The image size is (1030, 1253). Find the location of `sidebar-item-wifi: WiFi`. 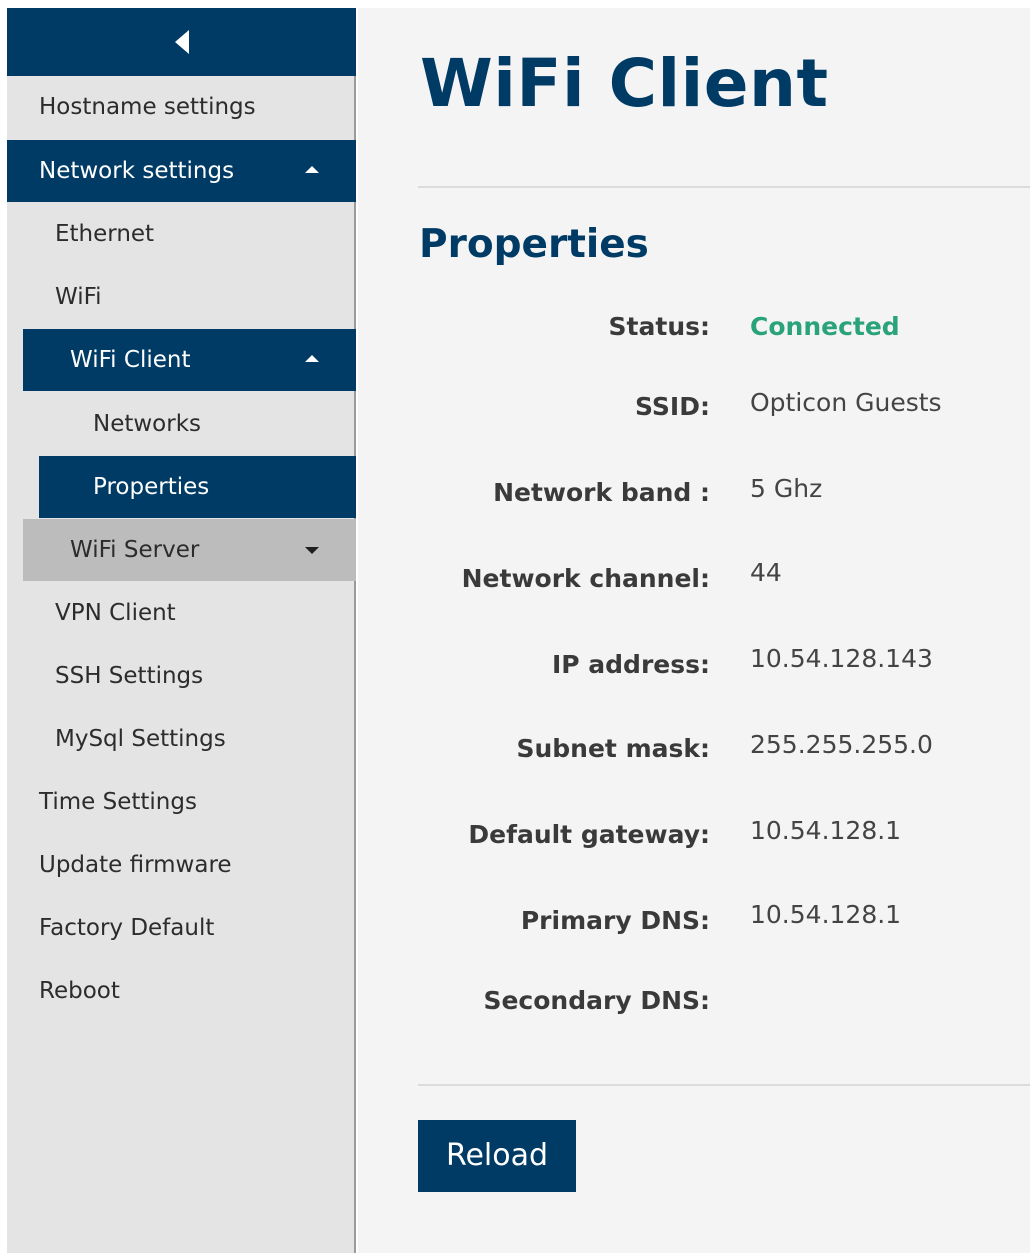

sidebar-item-wifi: WiFi is located at coordinates (181, 297).